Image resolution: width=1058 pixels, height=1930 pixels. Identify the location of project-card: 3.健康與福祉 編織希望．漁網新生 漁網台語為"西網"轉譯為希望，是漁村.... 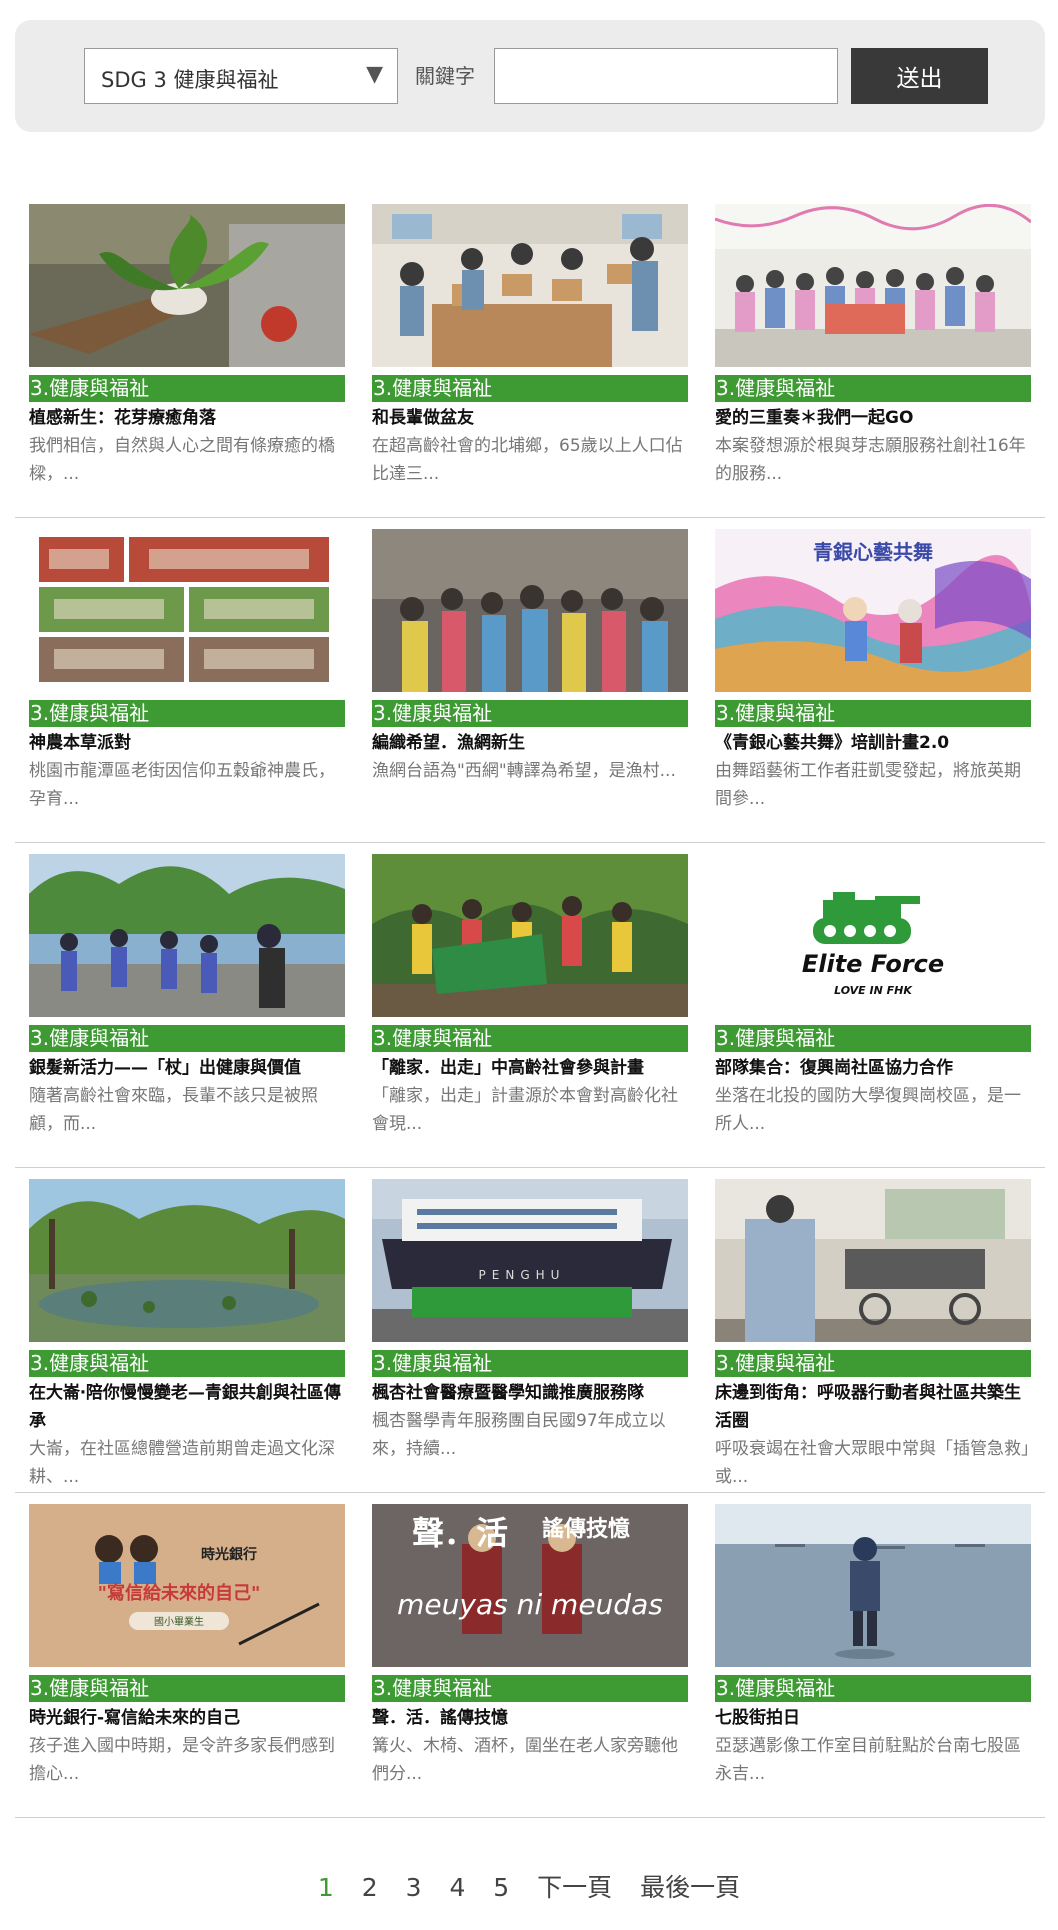
(530, 657).